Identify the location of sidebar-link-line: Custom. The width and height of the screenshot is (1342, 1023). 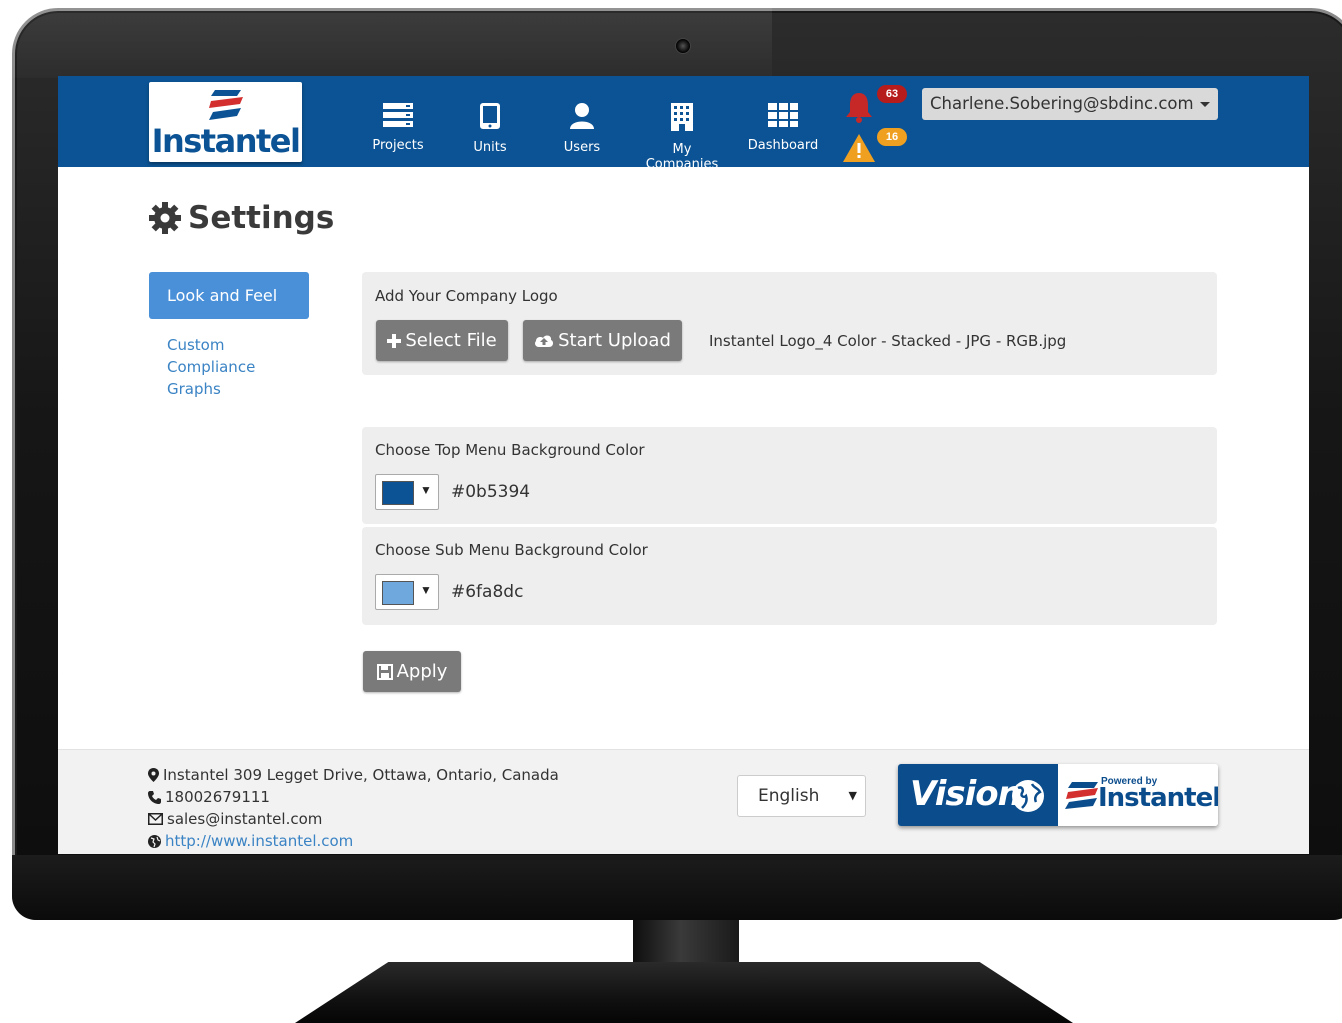
(196, 345).